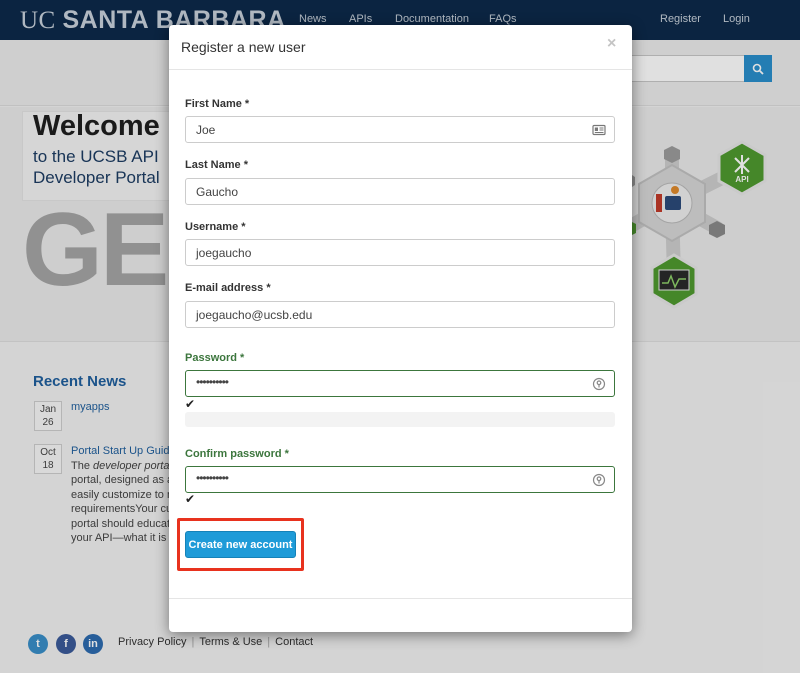 This screenshot has height=673, width=800. What do you see at coordinates (400, 419) in the screenshot?
I see `password-strength-bar` at bounding box center [400, 419].